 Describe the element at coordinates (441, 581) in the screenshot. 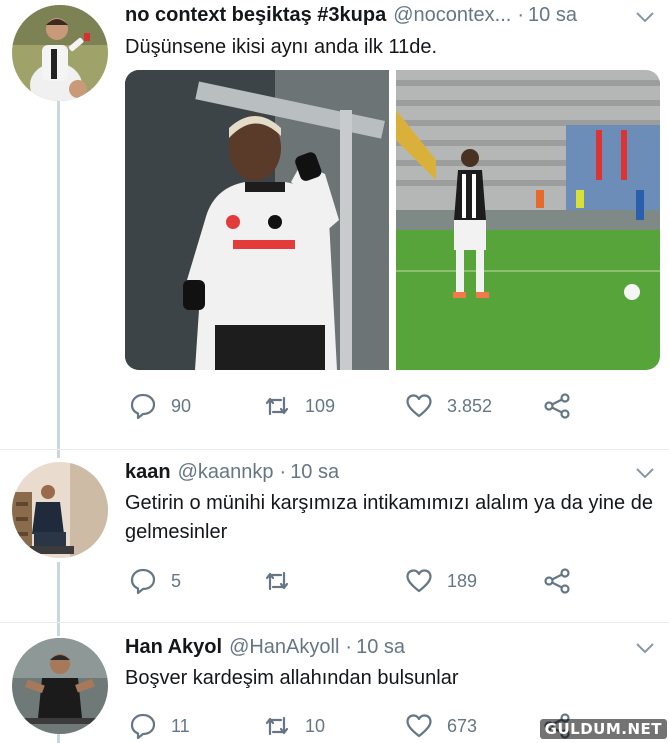

I see `like-button: 189` at that location.